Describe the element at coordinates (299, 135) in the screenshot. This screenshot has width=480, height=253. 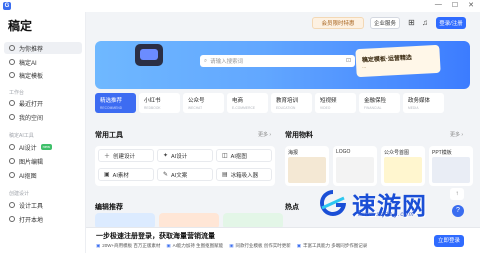
I see `materials-section-title: 常用物料` at that location.